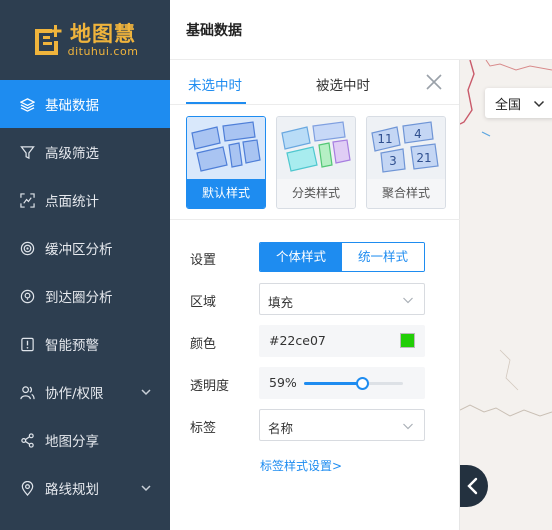 Image resolution: width=552 pixels, height=530 pixels. What do you see at coordinates (316, 148) in the screenshot?
I see `category-style-thumbnail` at bounding box center [316, 148].